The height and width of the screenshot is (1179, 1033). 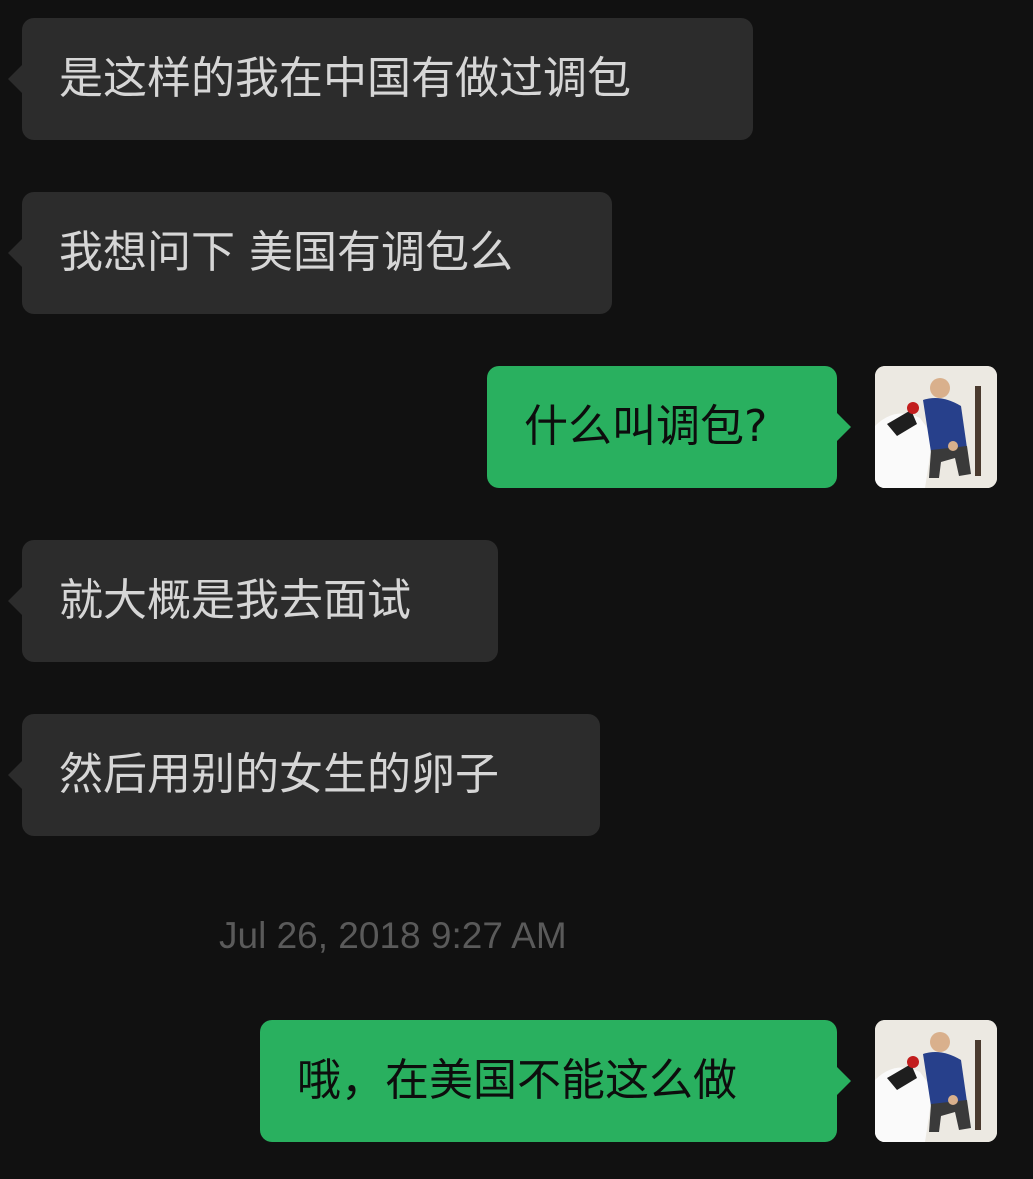 I want to click on message-timestamp: Jul 26, 2018 9:27 AM, so click(x=393, y=935).